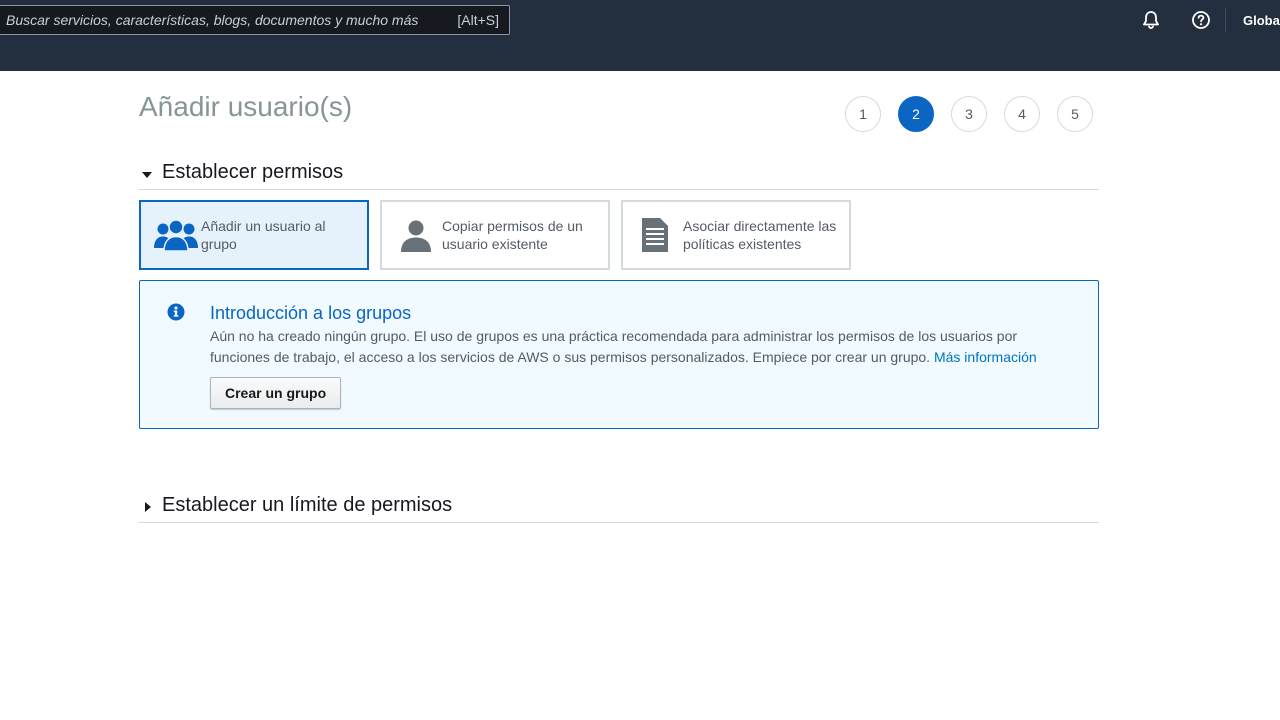 Image resolution: width=1280 pixels, height=720 pixels. What do you see at coordinates (863, 114) in the screenshot?
I see `wizard-step-1: 1` at bounding box center [863, 114].